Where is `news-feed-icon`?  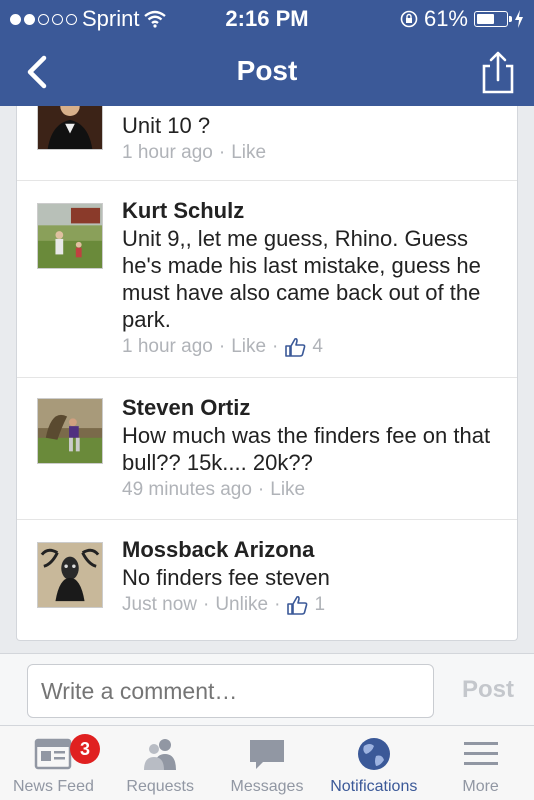
news-feed-icon is located at coordinates (53, 754).